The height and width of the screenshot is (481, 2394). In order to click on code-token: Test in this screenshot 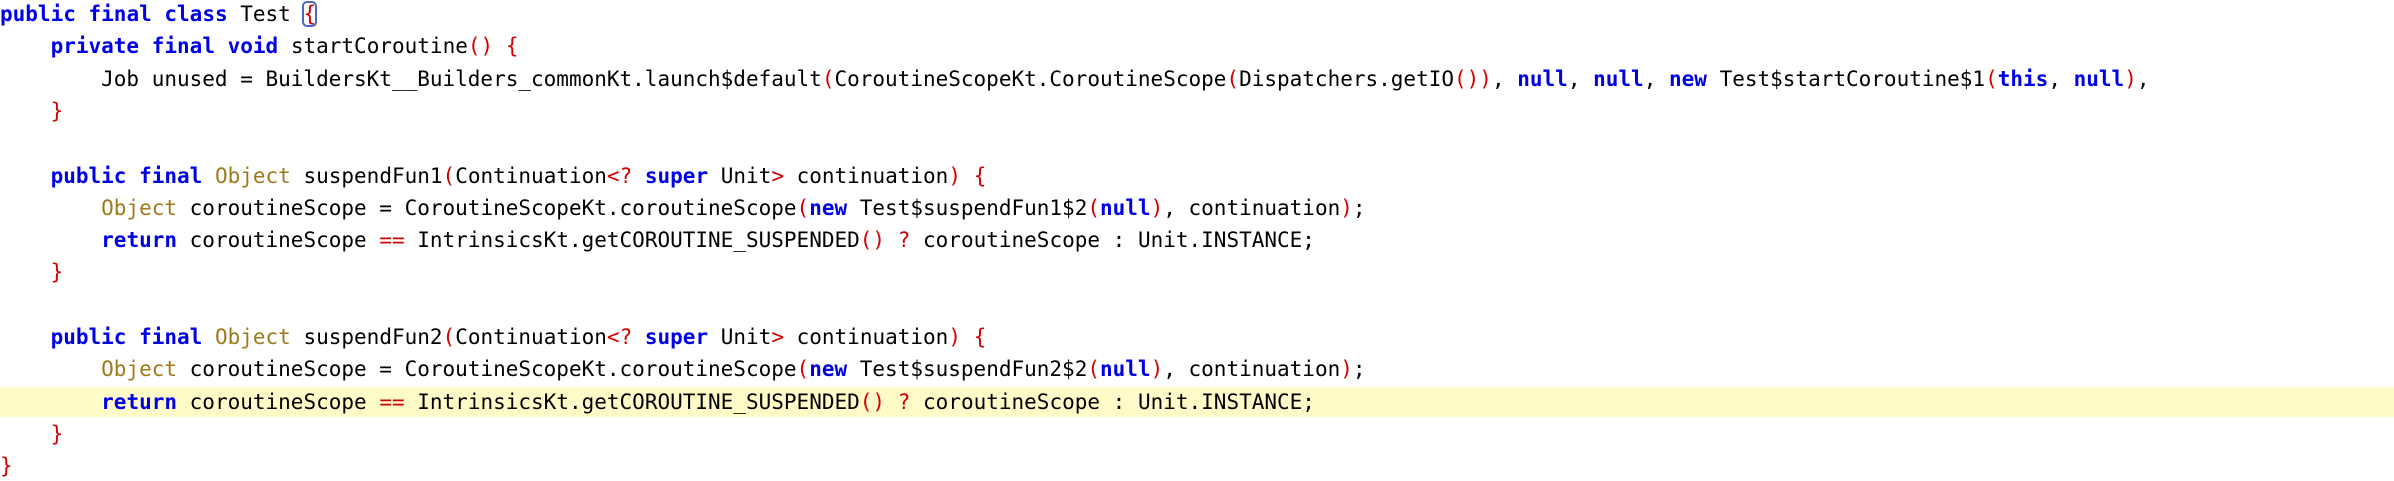, I will do `click(265, 14)`.